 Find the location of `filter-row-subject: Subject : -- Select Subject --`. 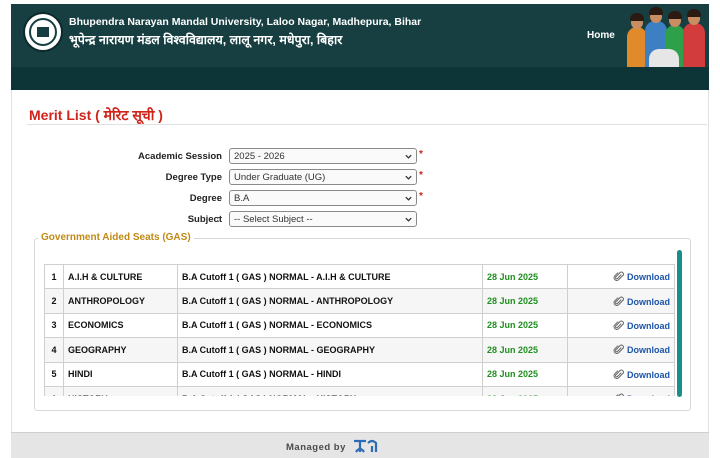

filter-row-subject: Subject : -- Select Subject -- is located at coordinates (361, 220).